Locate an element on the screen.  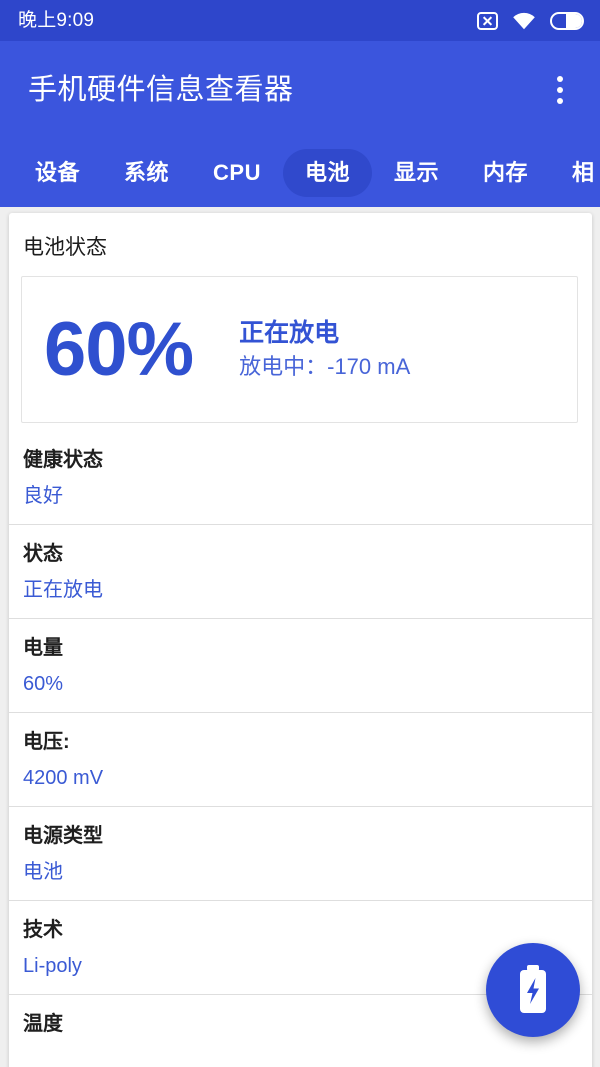
tab-label: 显示 is located at coordinates (417, 172).